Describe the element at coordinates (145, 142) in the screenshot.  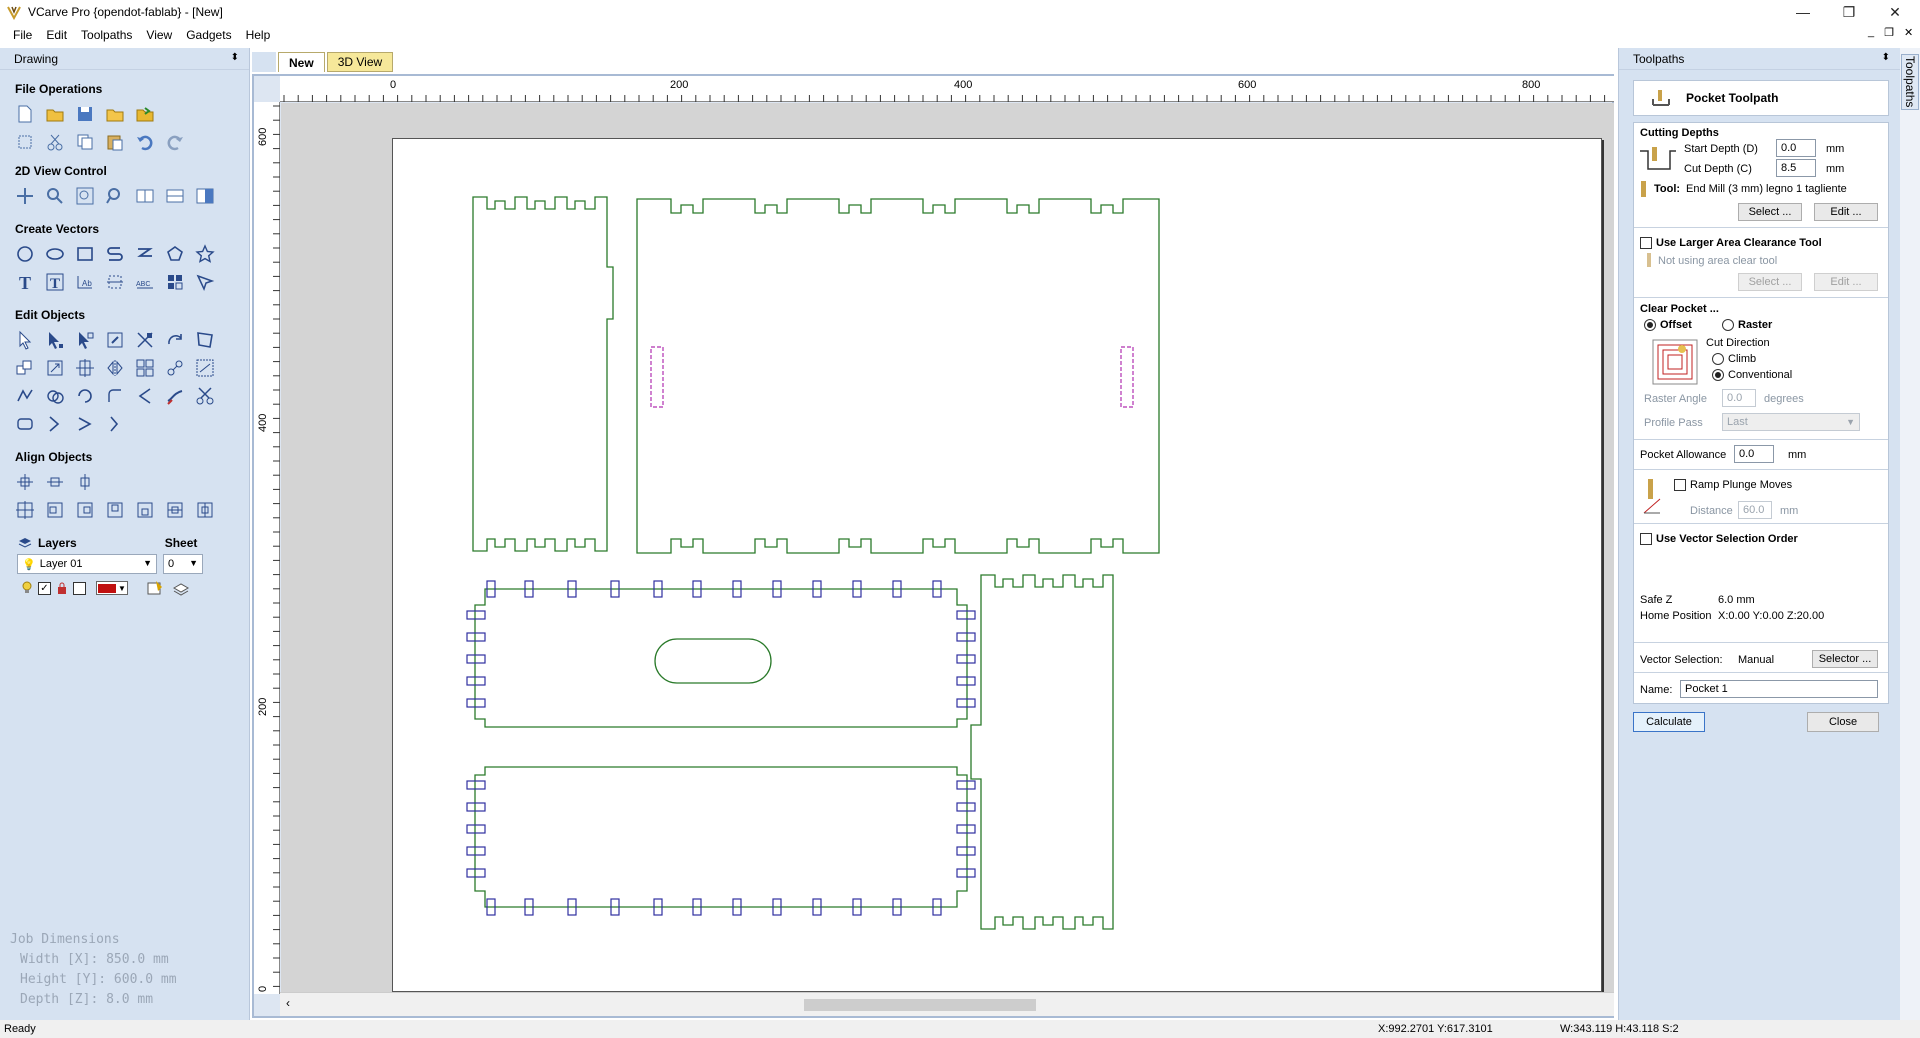
I see `undo-icon` at that location.